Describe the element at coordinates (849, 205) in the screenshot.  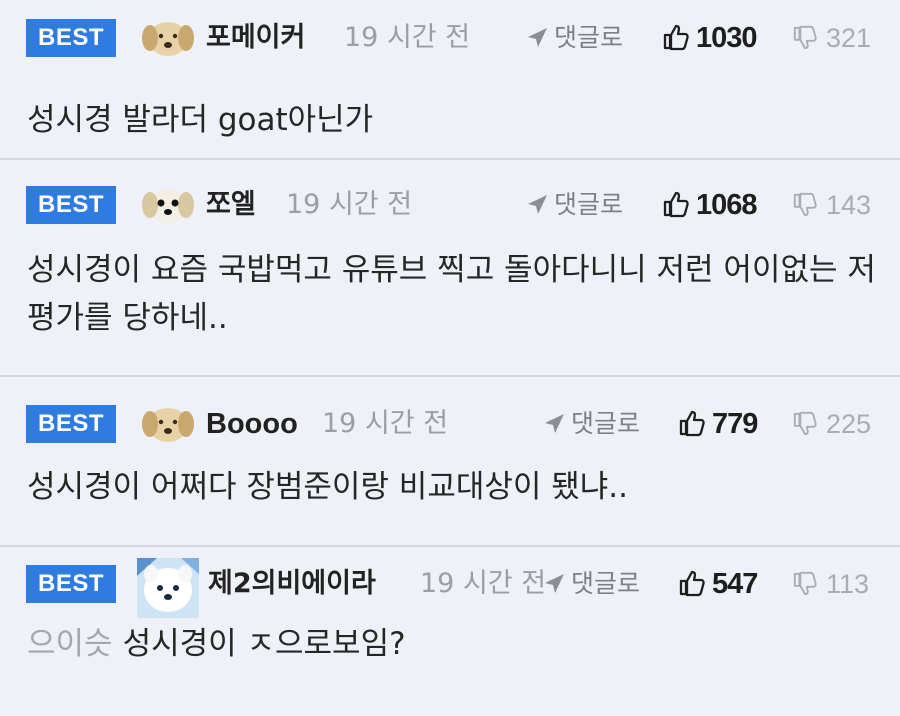
I see `dislike-count: 143` at that location.